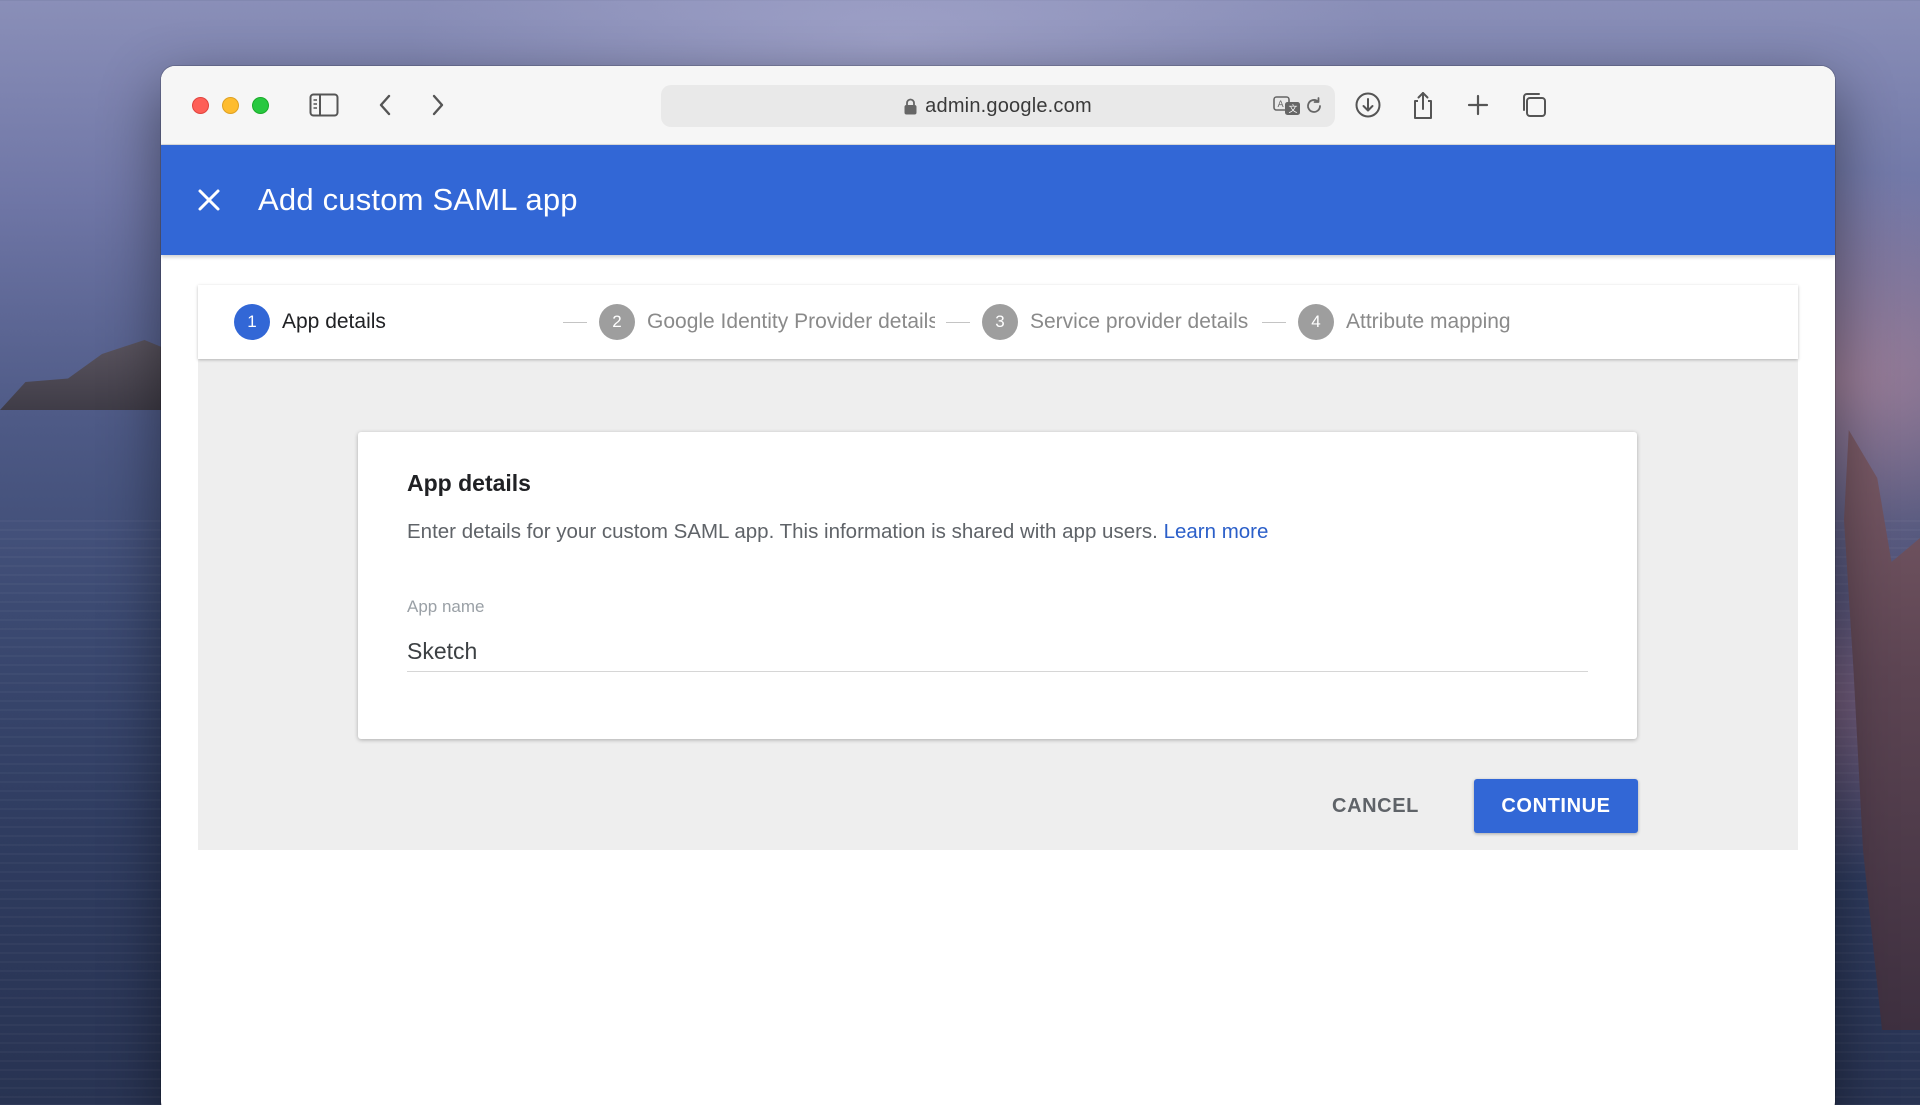 The height and width of the screenshot is (1105, 1920). Describe the element at coordinates (791, 321) in the screenshot. I see `step-label: Google Identity Provider details` at that location.